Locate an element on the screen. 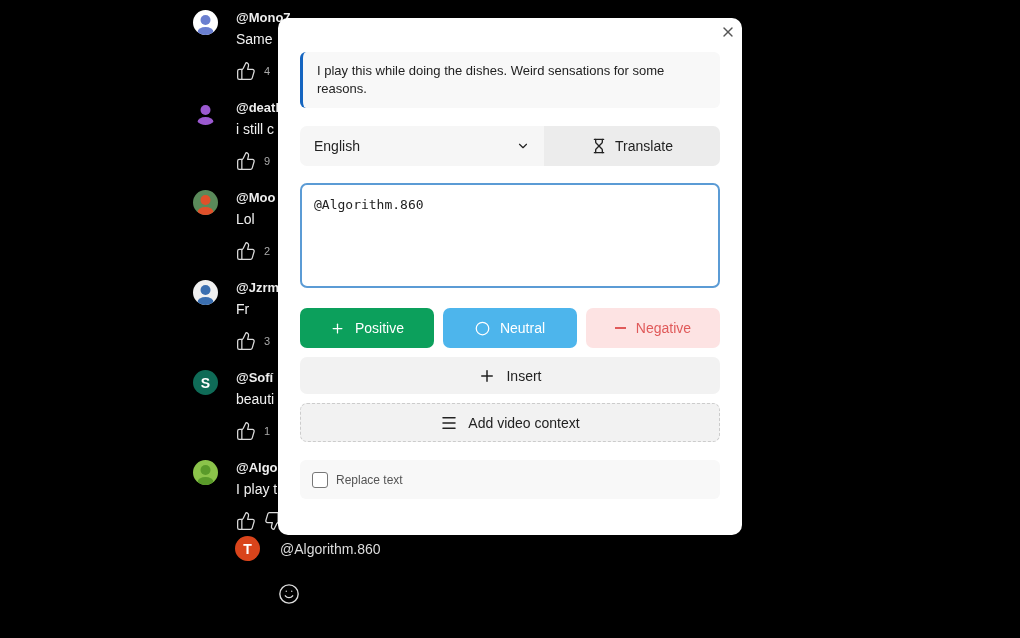 This screenshot has height=638, width=1020. plus-icon is located at coordinates (337, 328).